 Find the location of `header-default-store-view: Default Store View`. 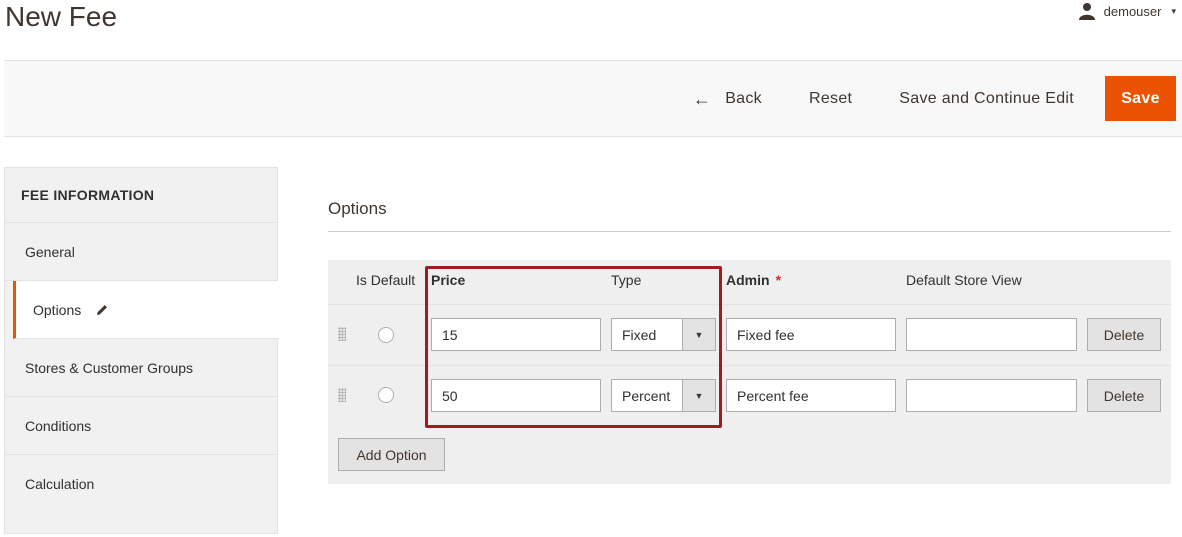

header-default-store-view: Default Store View is located at coordinates (964, 280).